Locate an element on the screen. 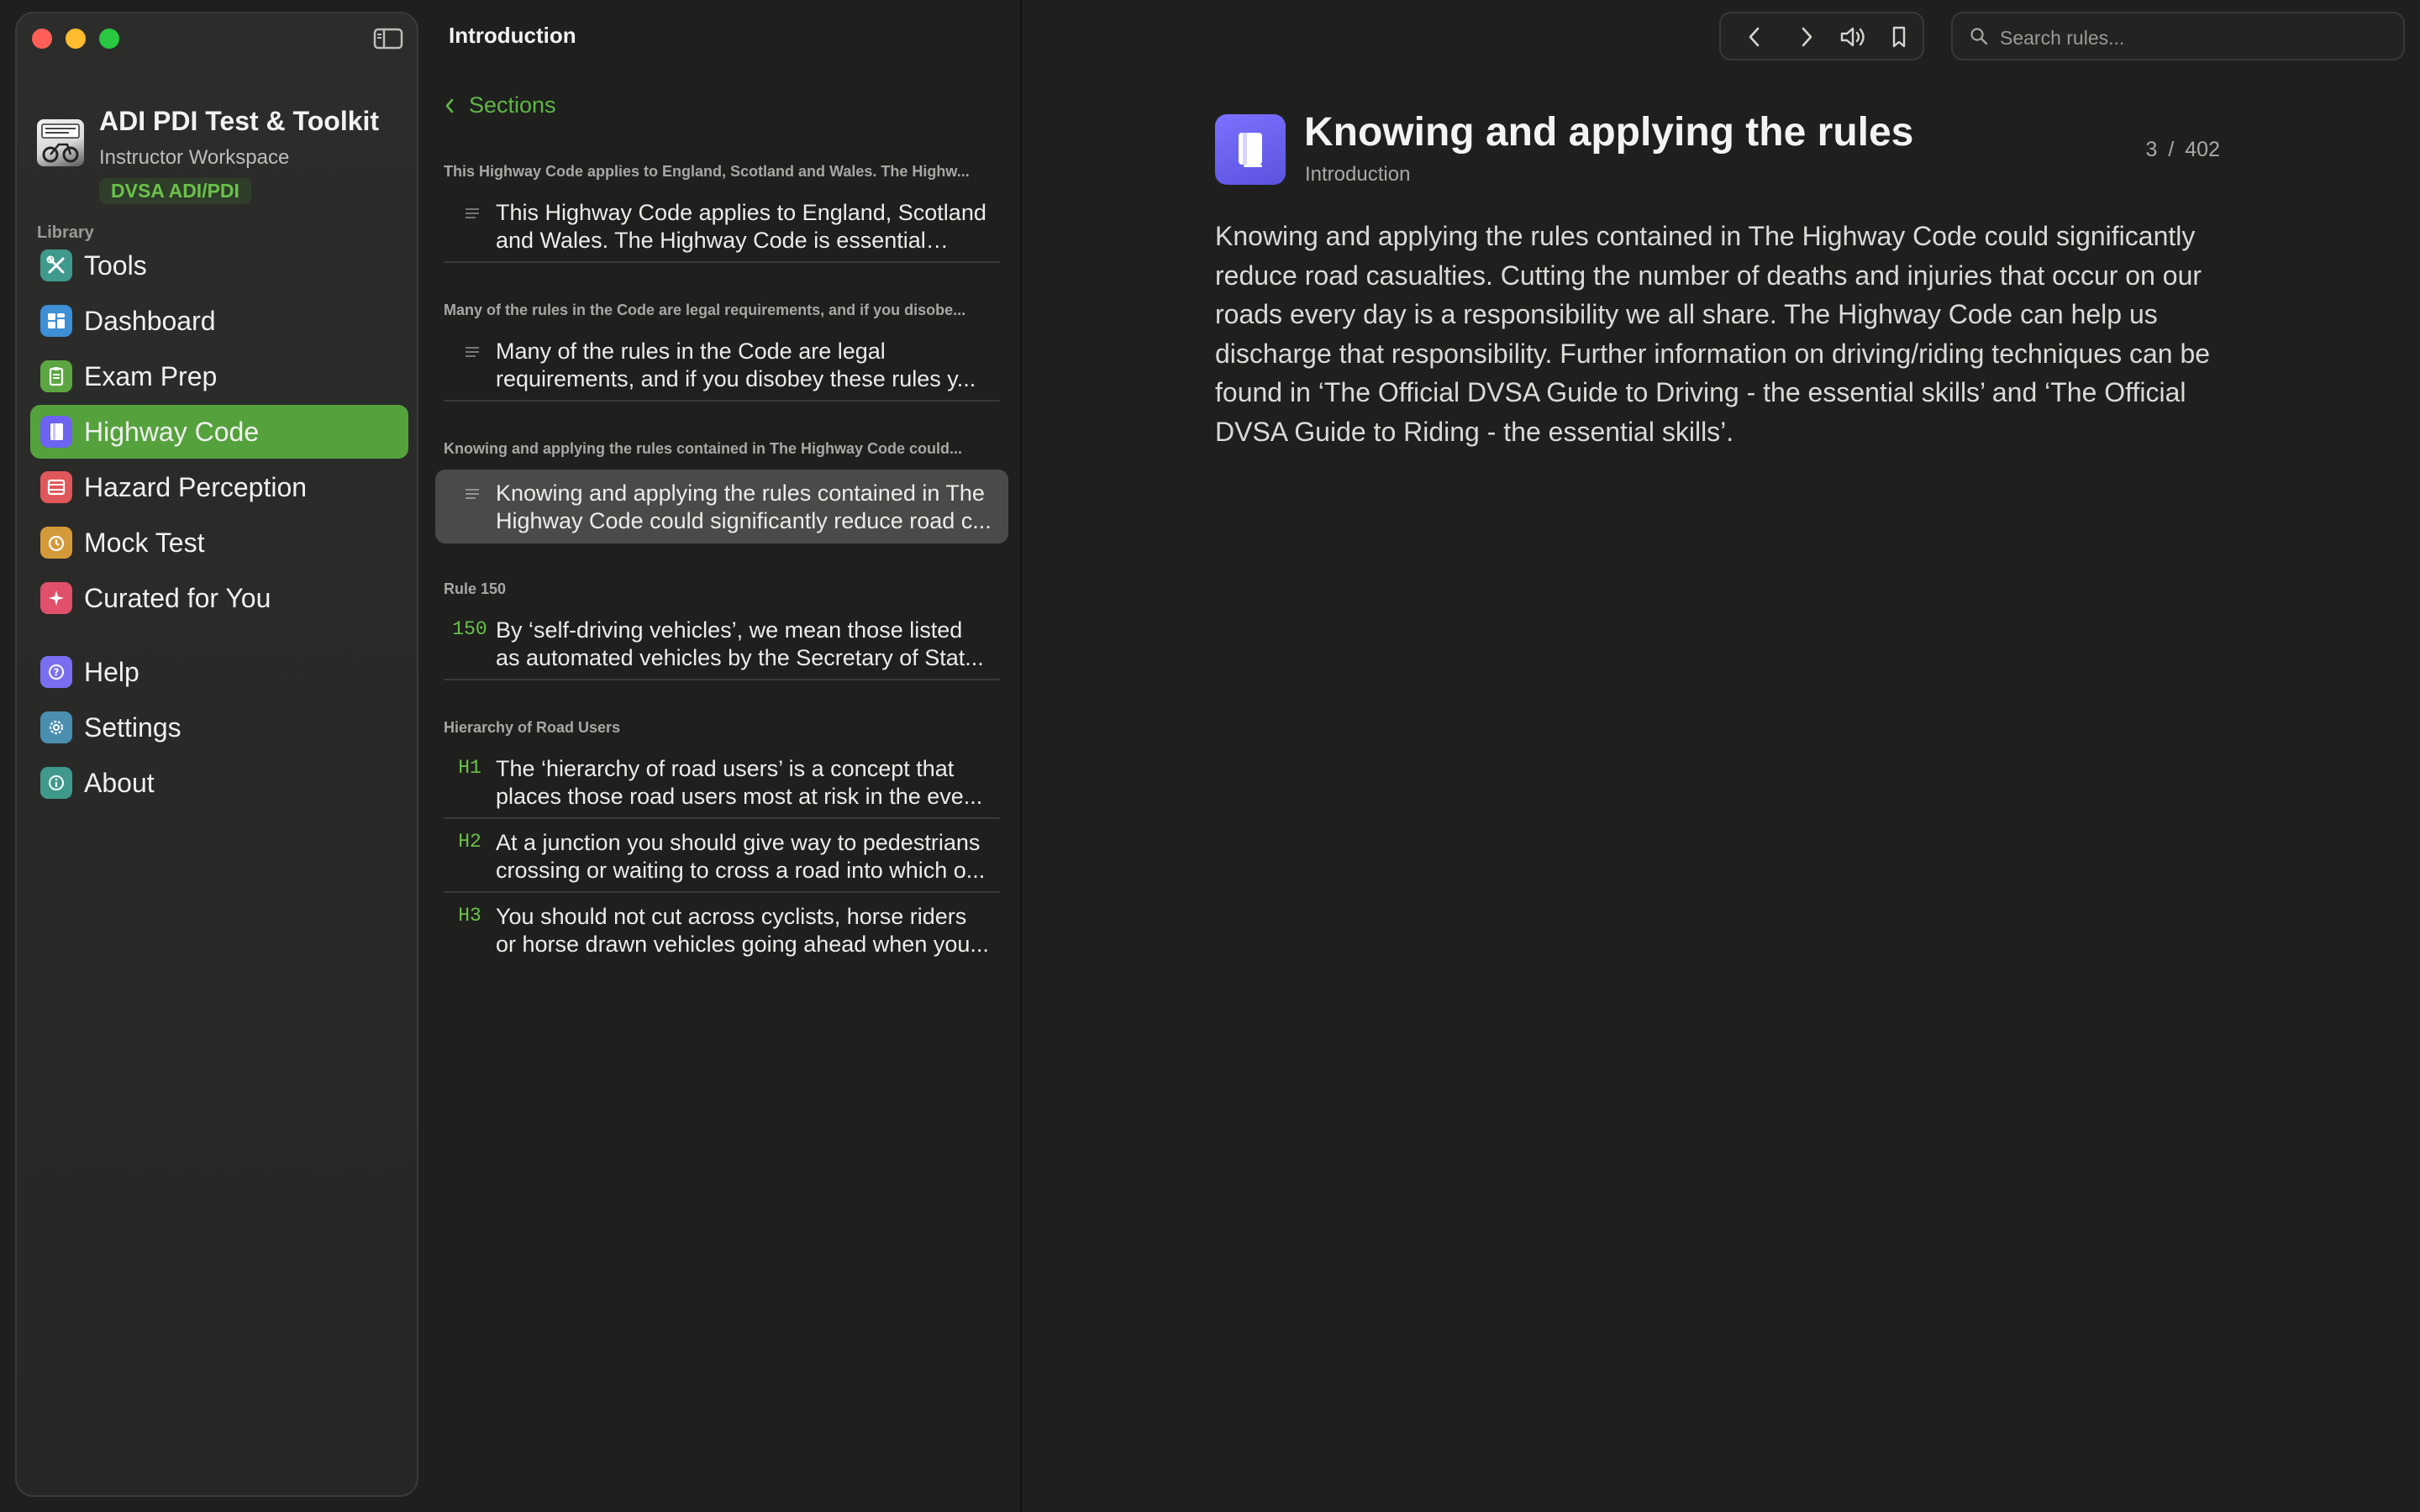  film-icon is located at coordinates (56, 487).